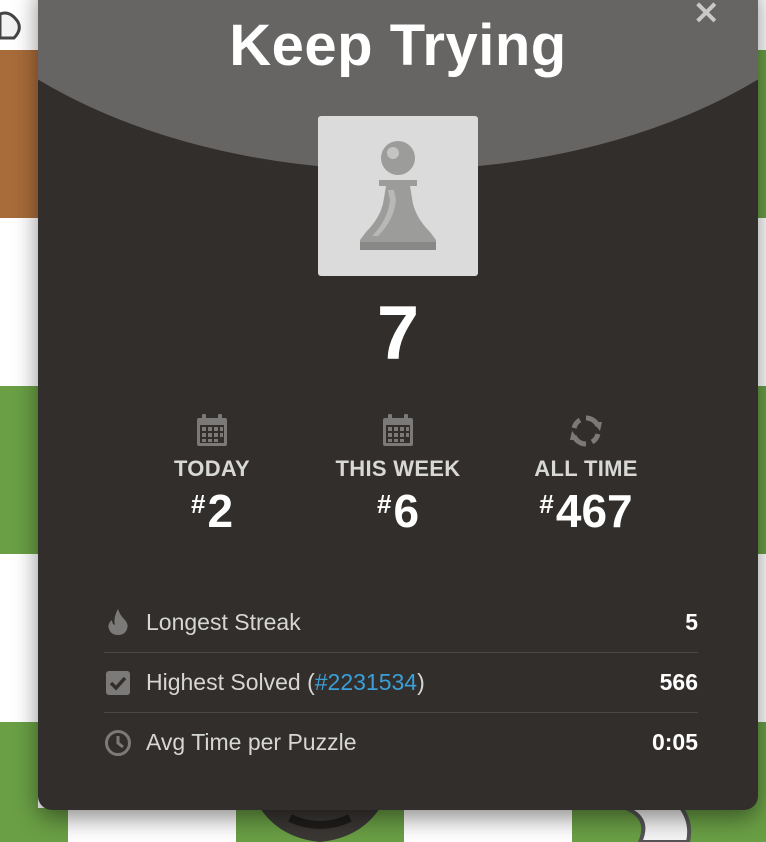 The height and width of the screenshot is (842, 766). What do you see at coordinates (401, 622) in the screenshot?
I see `stat-longest-streak: Longest Streak 5` at bounding box center [401, 622].